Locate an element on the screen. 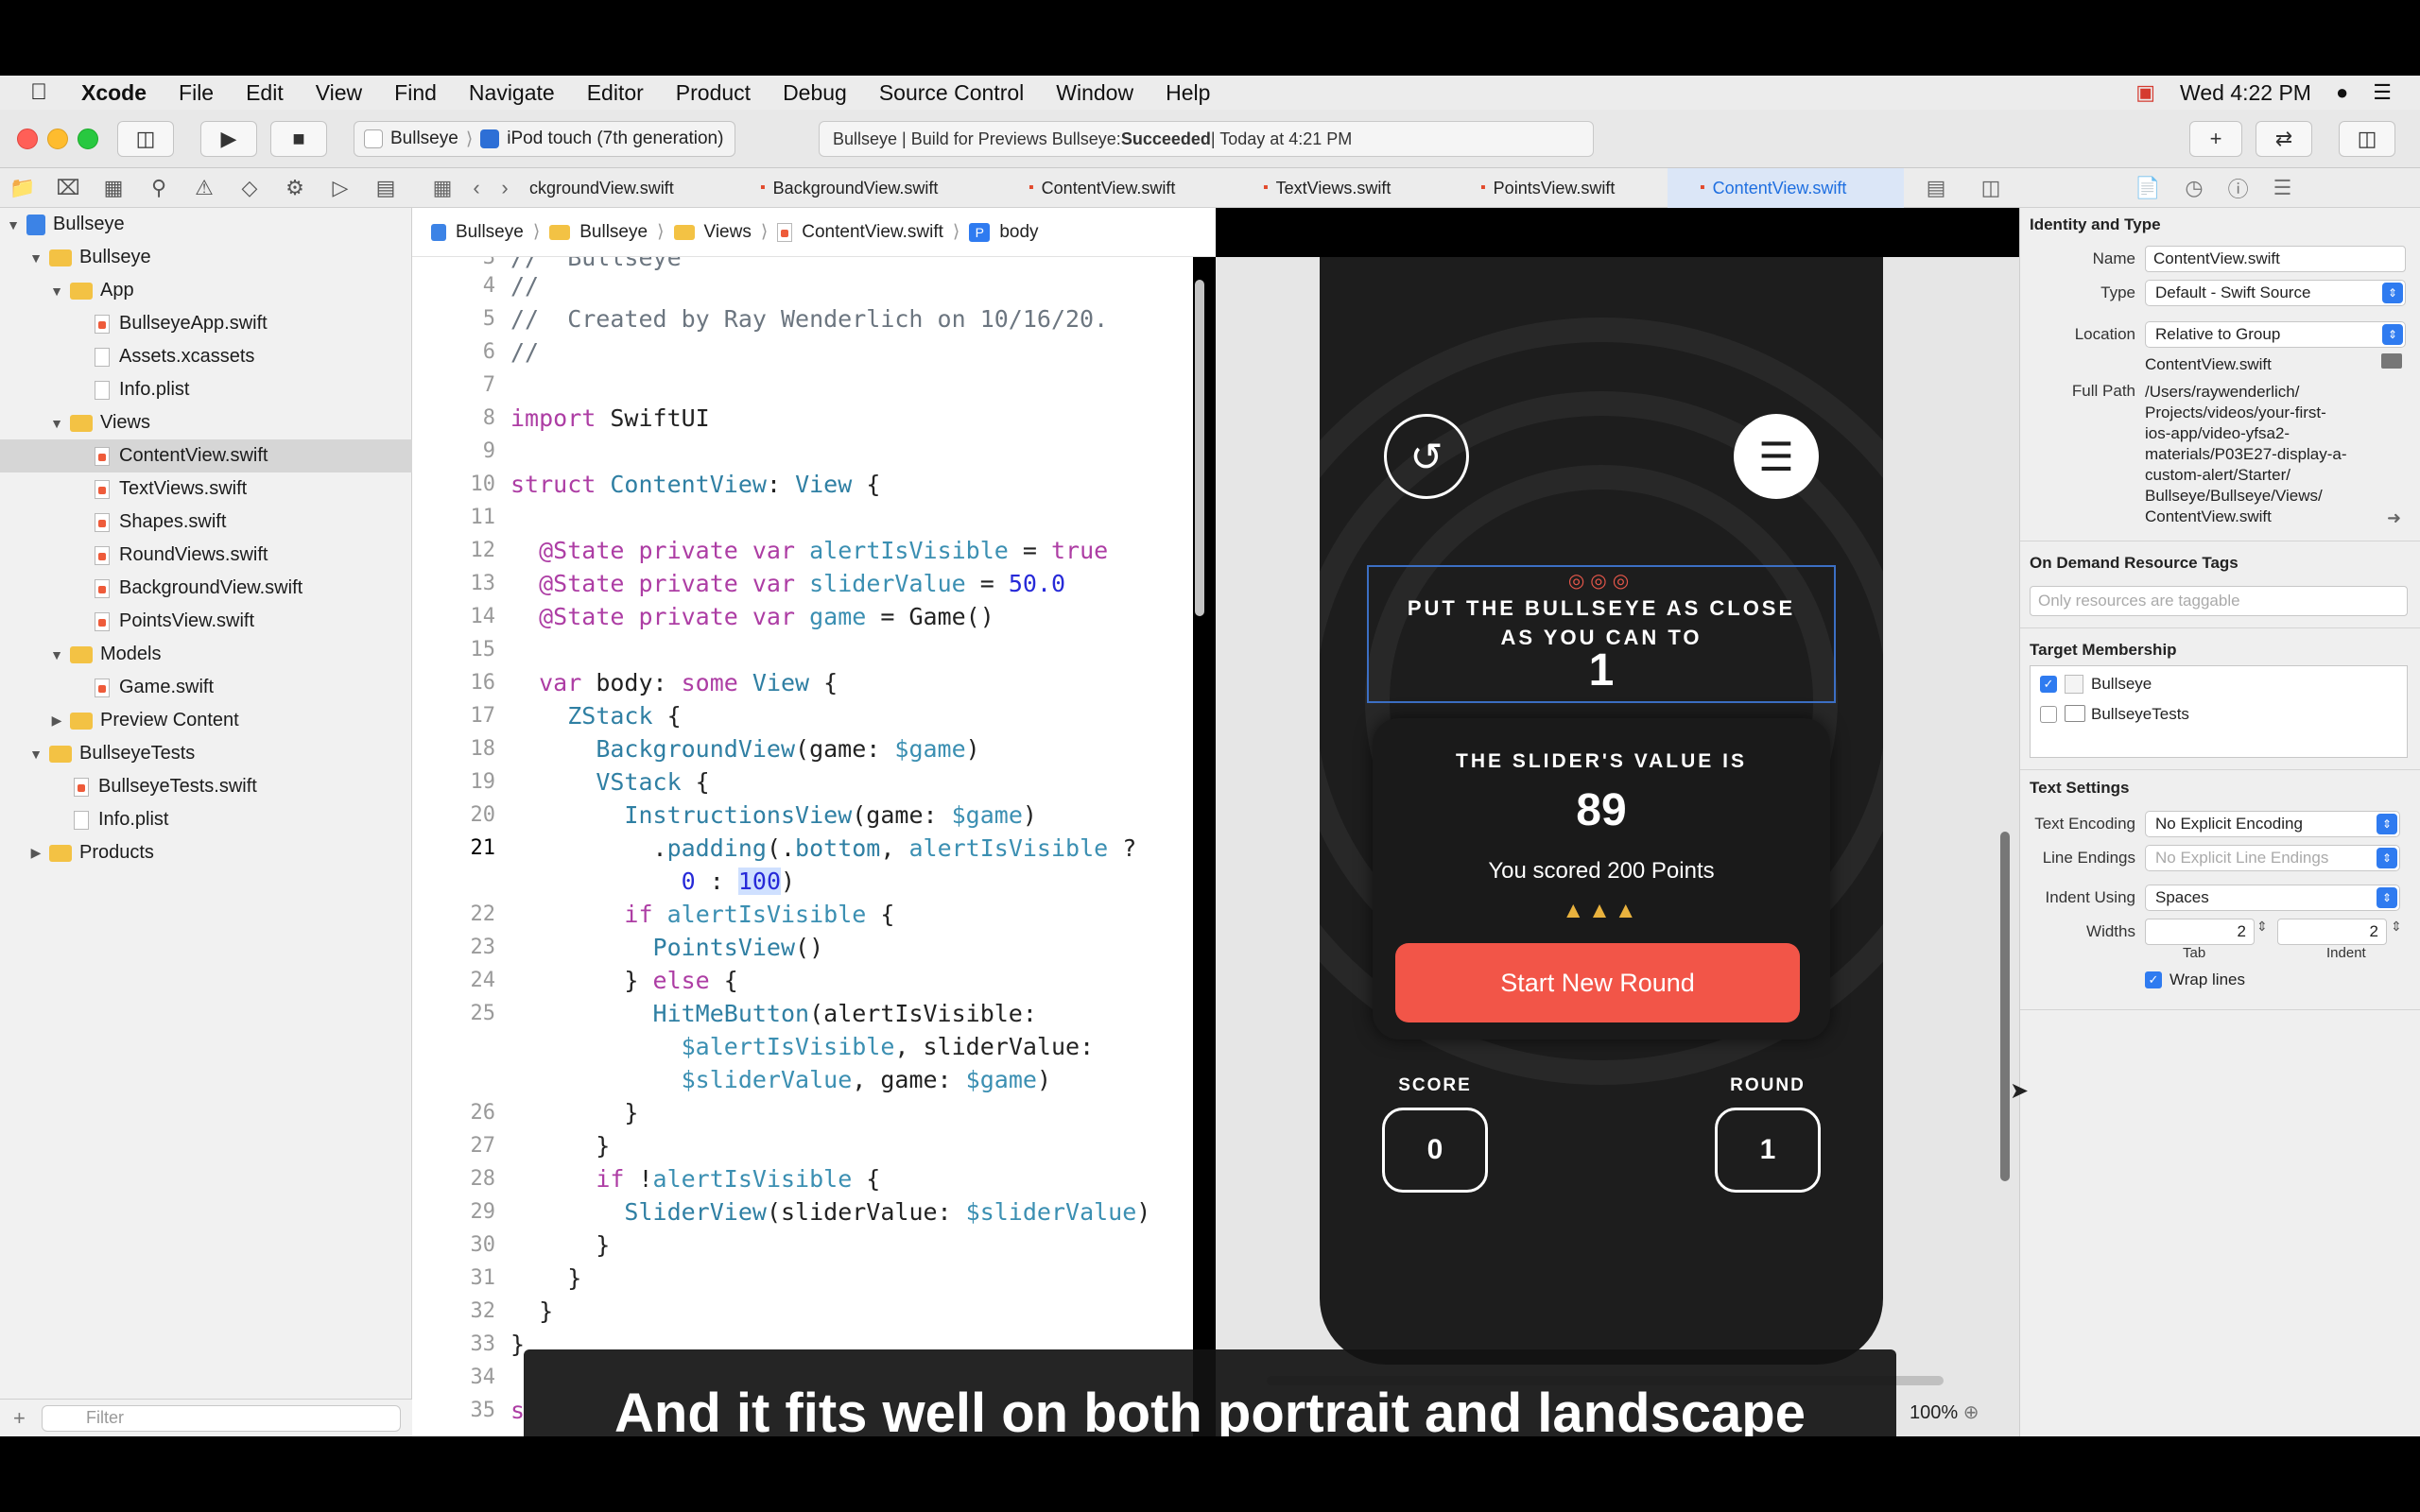 The height and width of the screenshot is (1512, 2420). editor-options-icon: ▤ is located at coordinates (1936, 188).